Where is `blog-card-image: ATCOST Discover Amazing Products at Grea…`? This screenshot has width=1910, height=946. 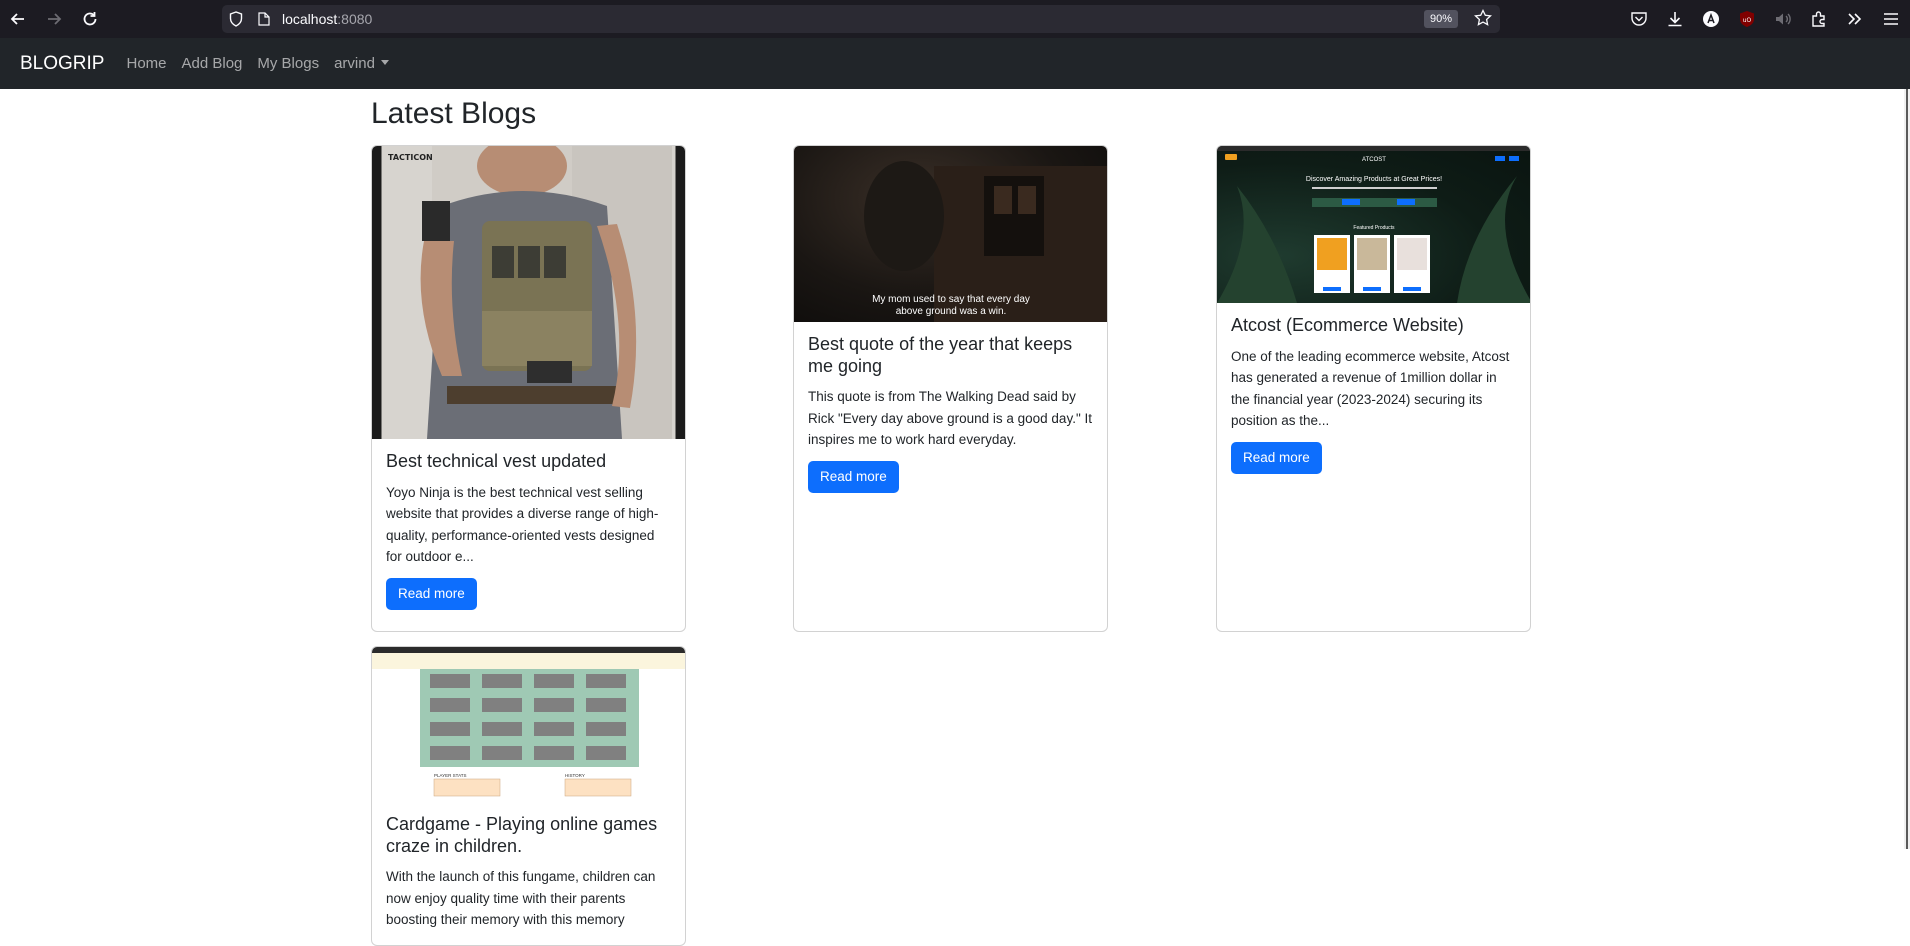
blog-card-image: ATCOST Discover Amazing Products at Grea… is located at coordinates (1373, 224).